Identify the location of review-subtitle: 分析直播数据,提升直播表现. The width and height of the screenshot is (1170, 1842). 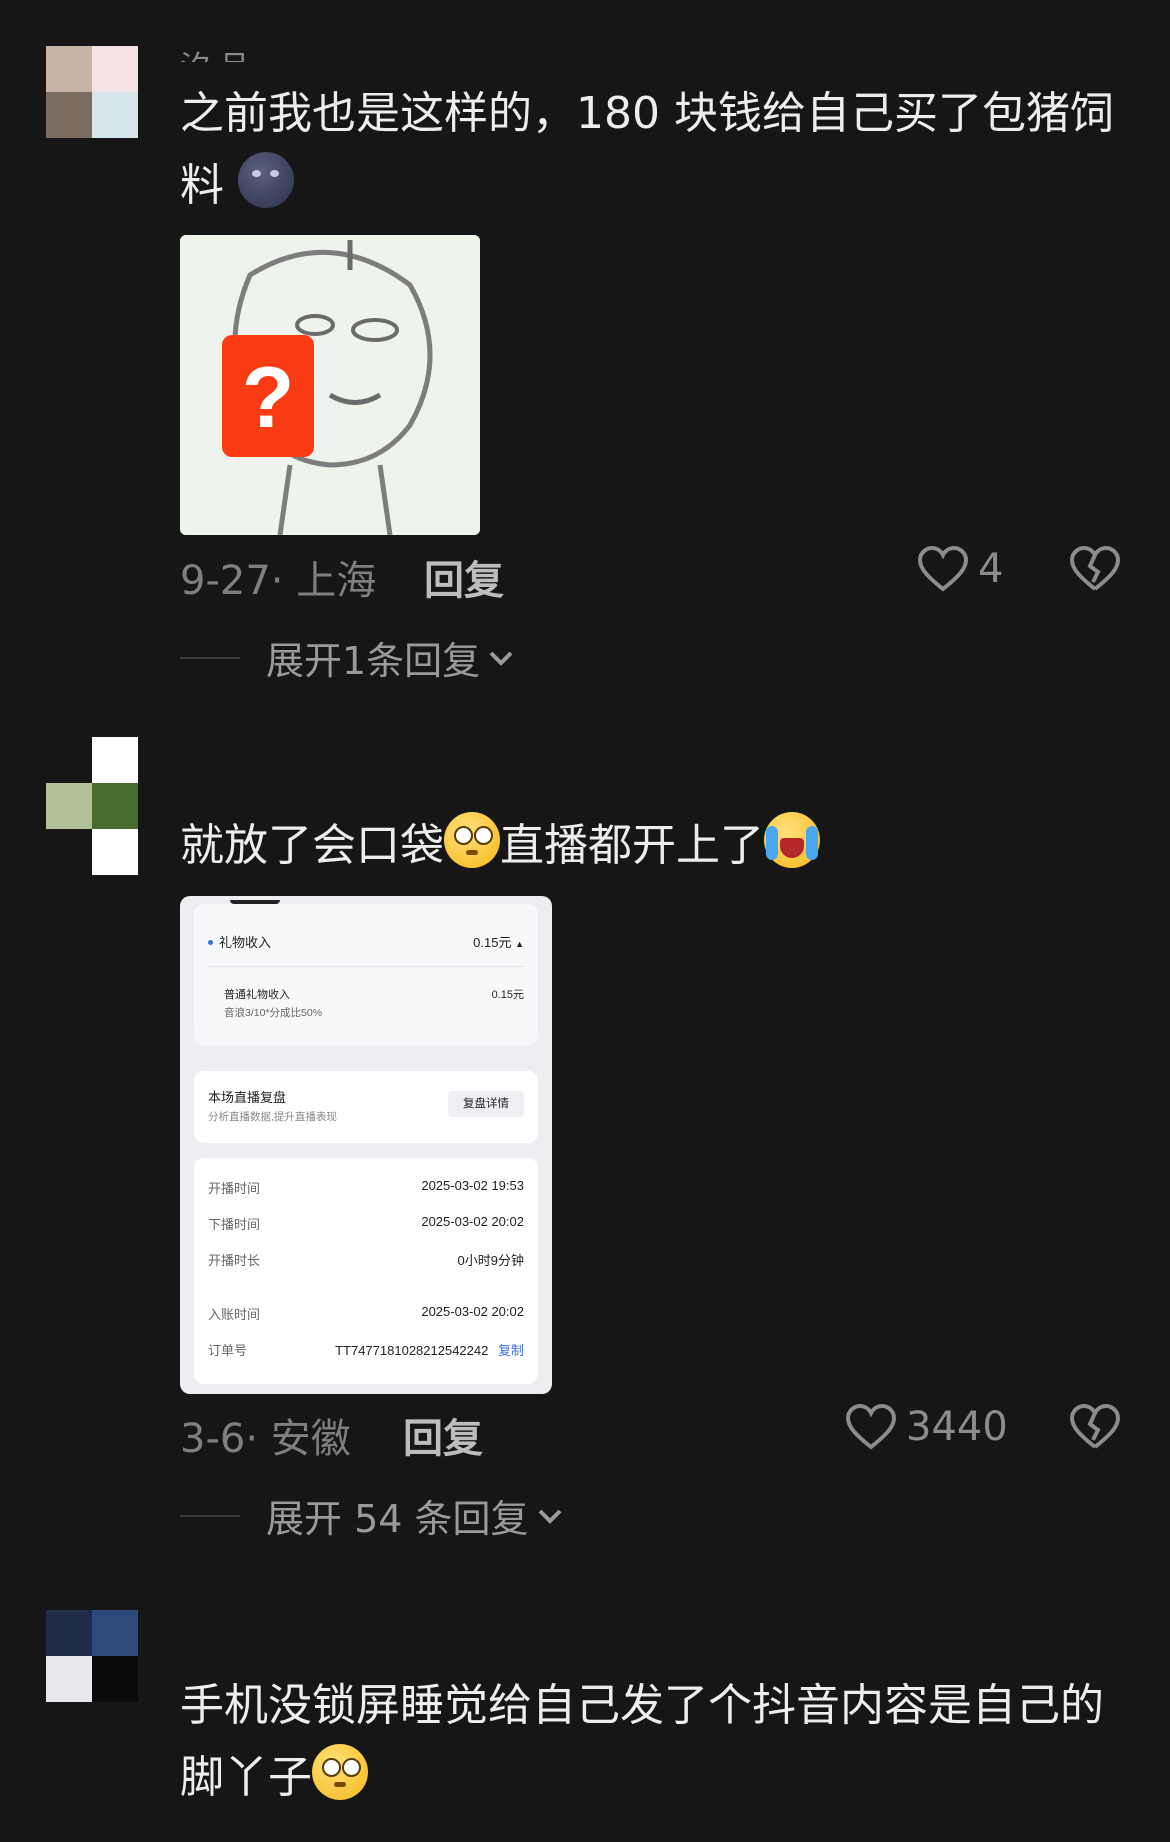
(272, 1117).